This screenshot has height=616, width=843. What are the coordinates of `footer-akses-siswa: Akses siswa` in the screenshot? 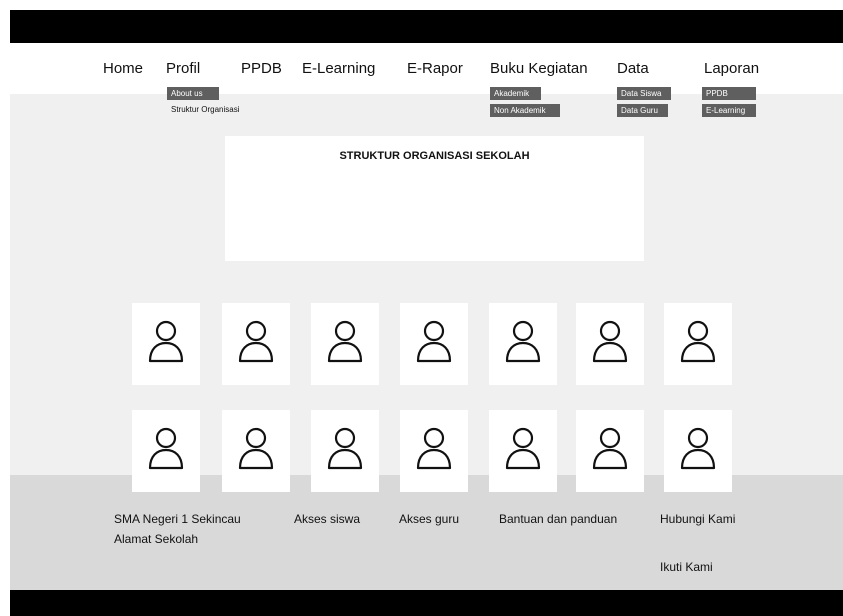 It's located at (327, 519).